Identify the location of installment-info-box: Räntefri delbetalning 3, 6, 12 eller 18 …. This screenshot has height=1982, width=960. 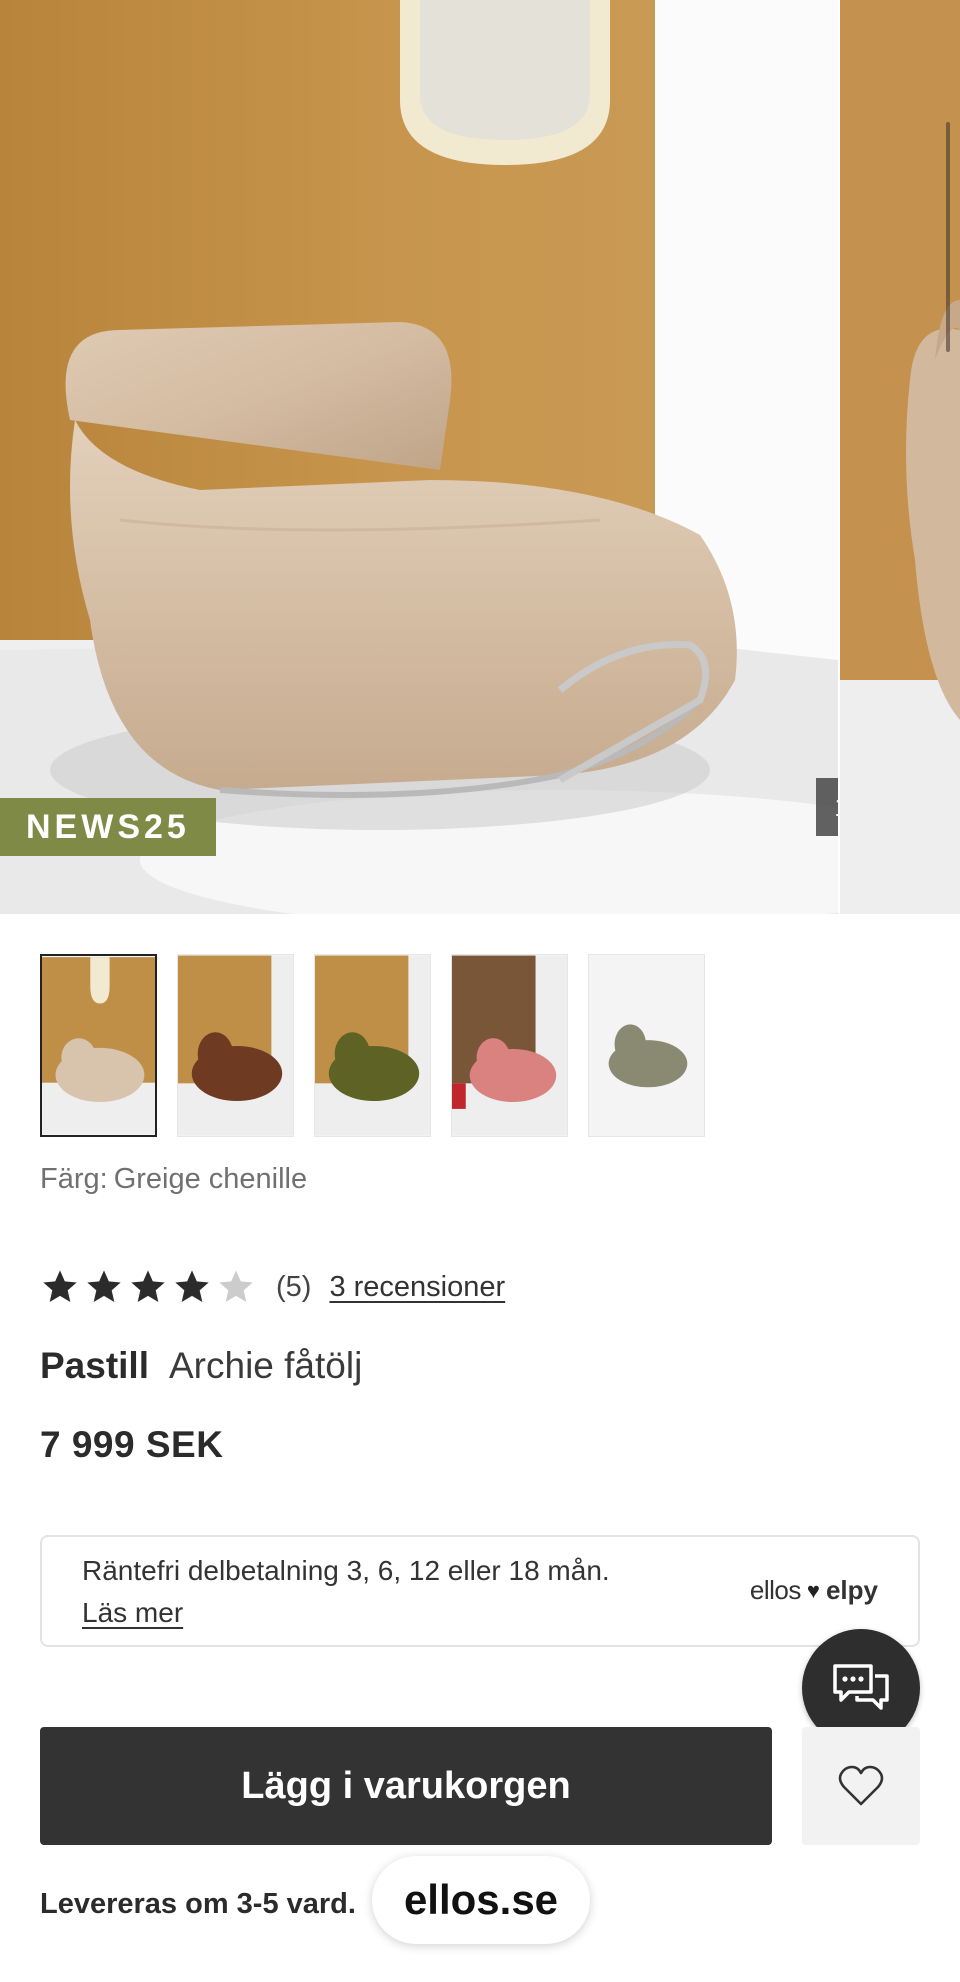
(480, 1591).